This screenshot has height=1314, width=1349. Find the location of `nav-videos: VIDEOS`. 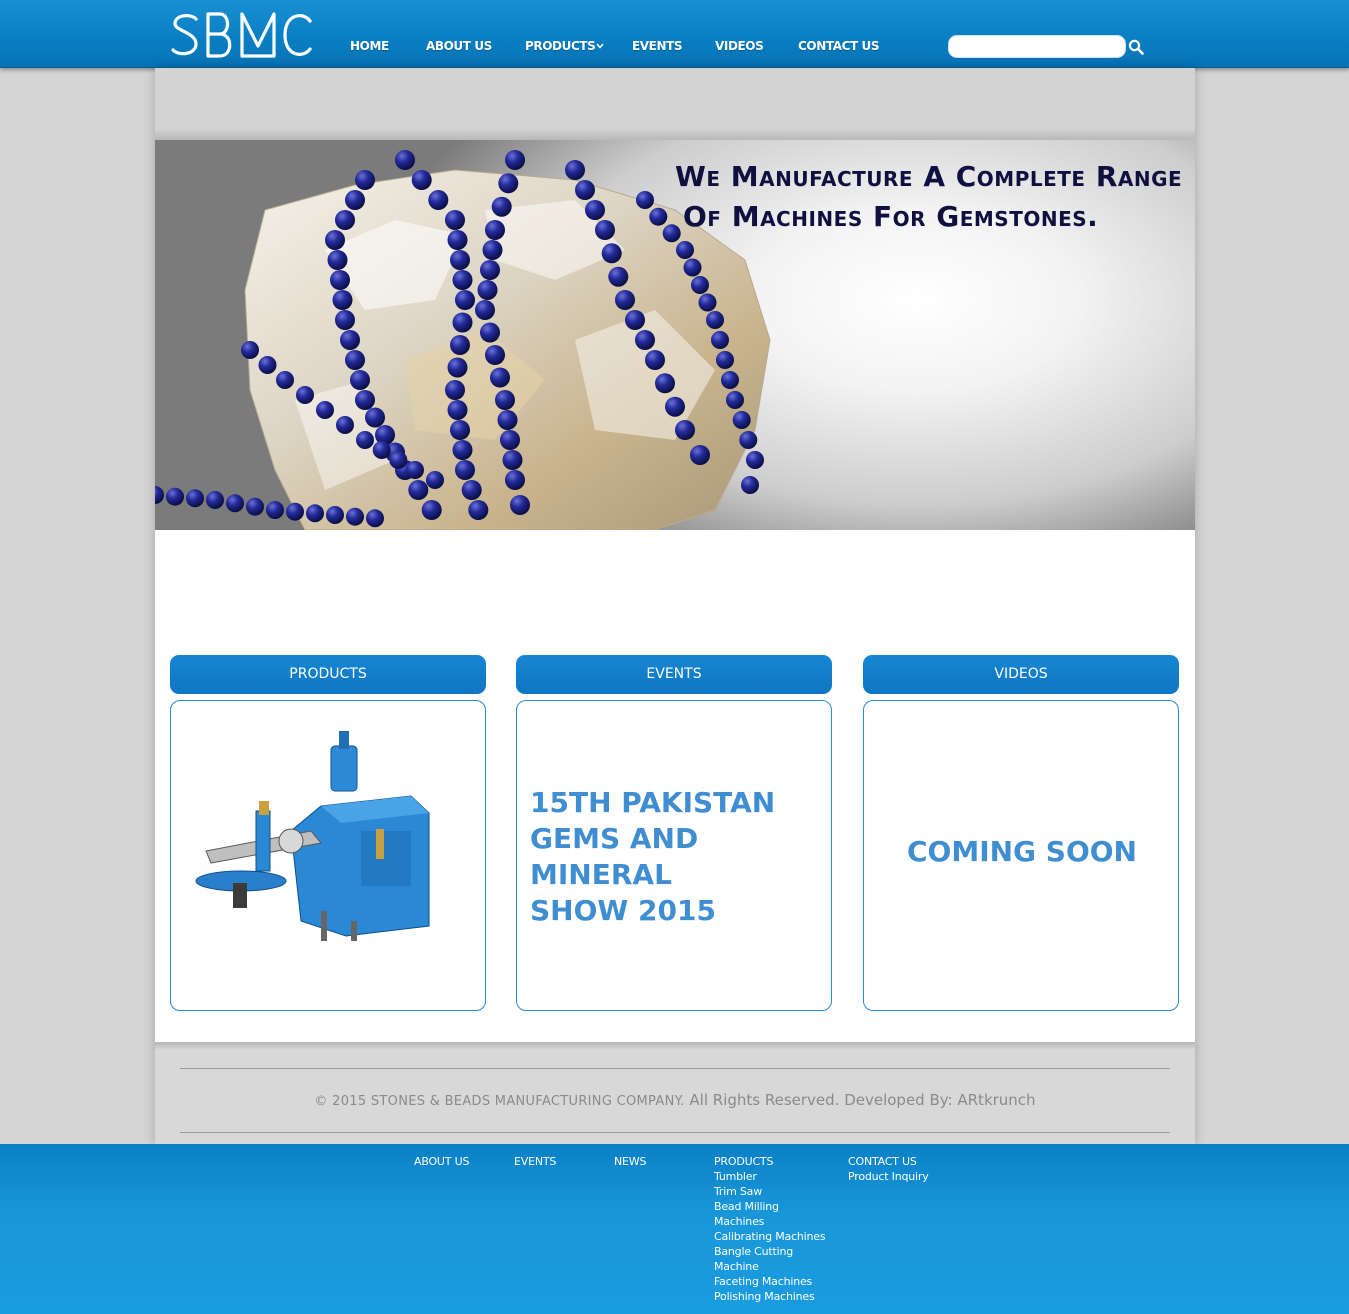

nav-videos: VIDEOS is located at coordinates (739, 46).